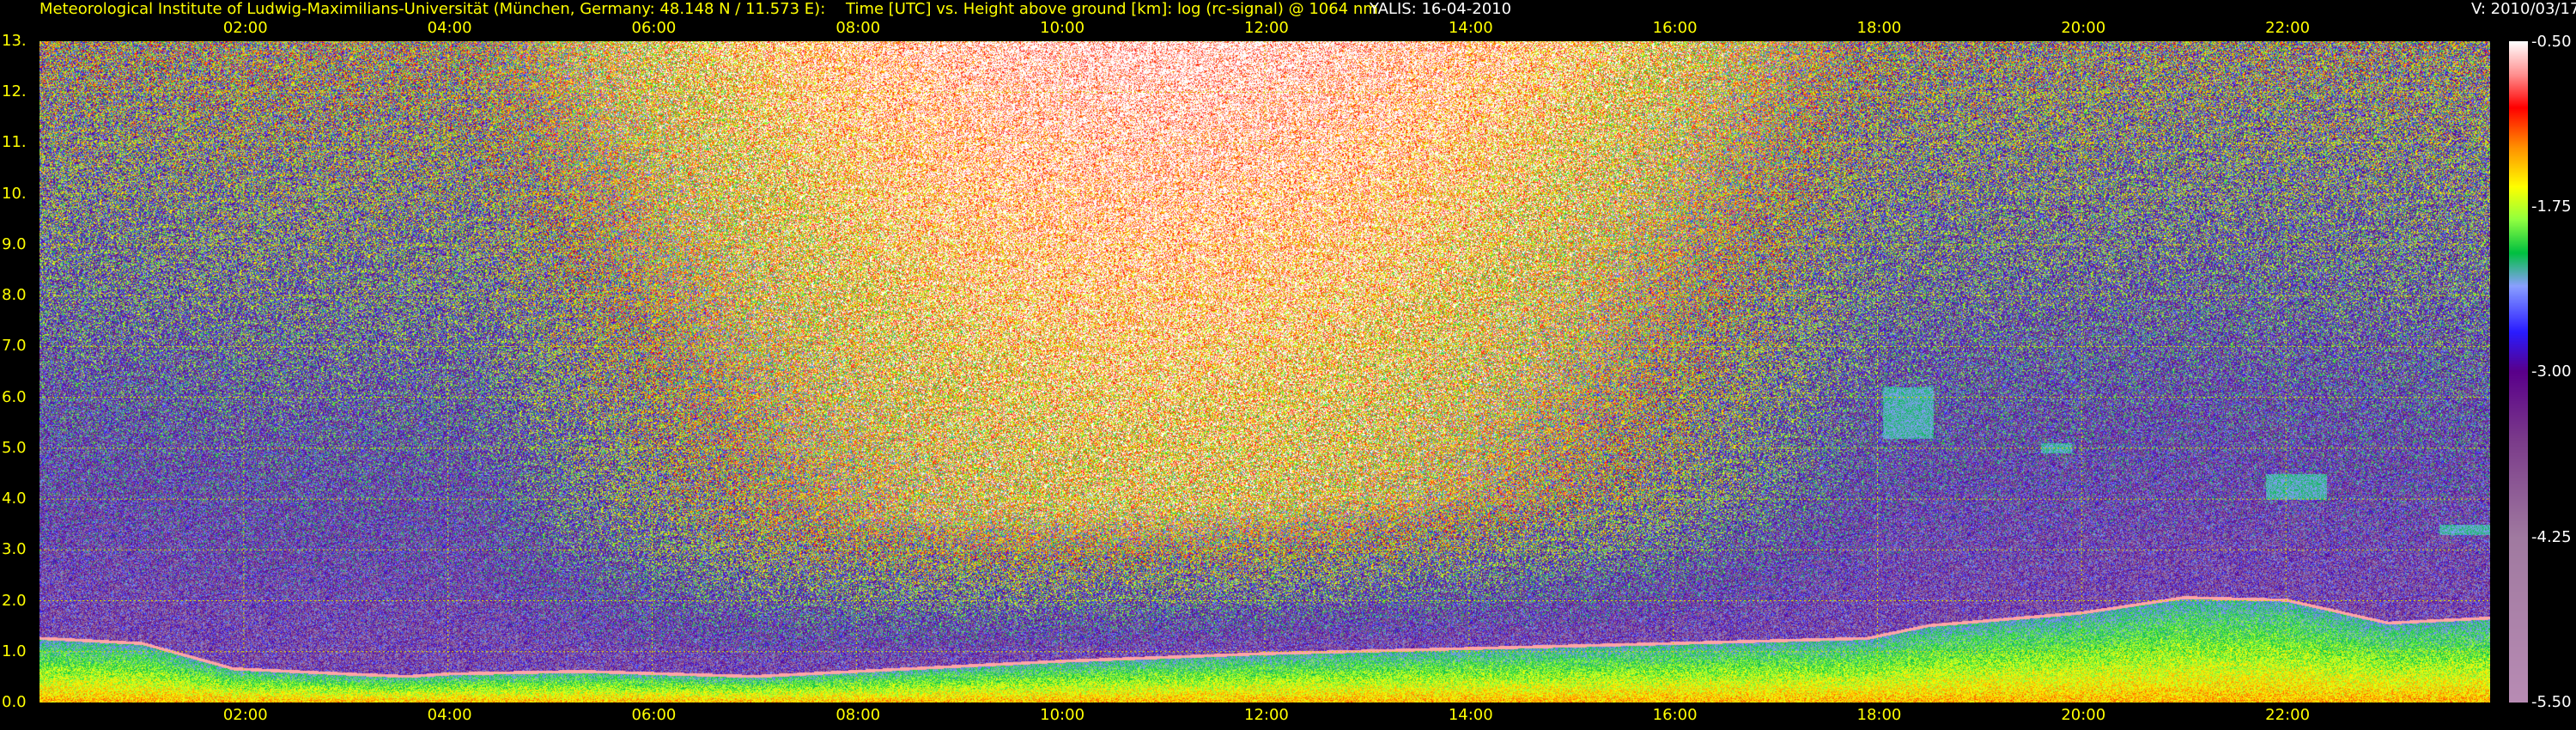 The image size is (2576, 730). Describe the element at coordinates (15, 243) in the screenshot. I see `y-tick-label: 9.0` at that location.